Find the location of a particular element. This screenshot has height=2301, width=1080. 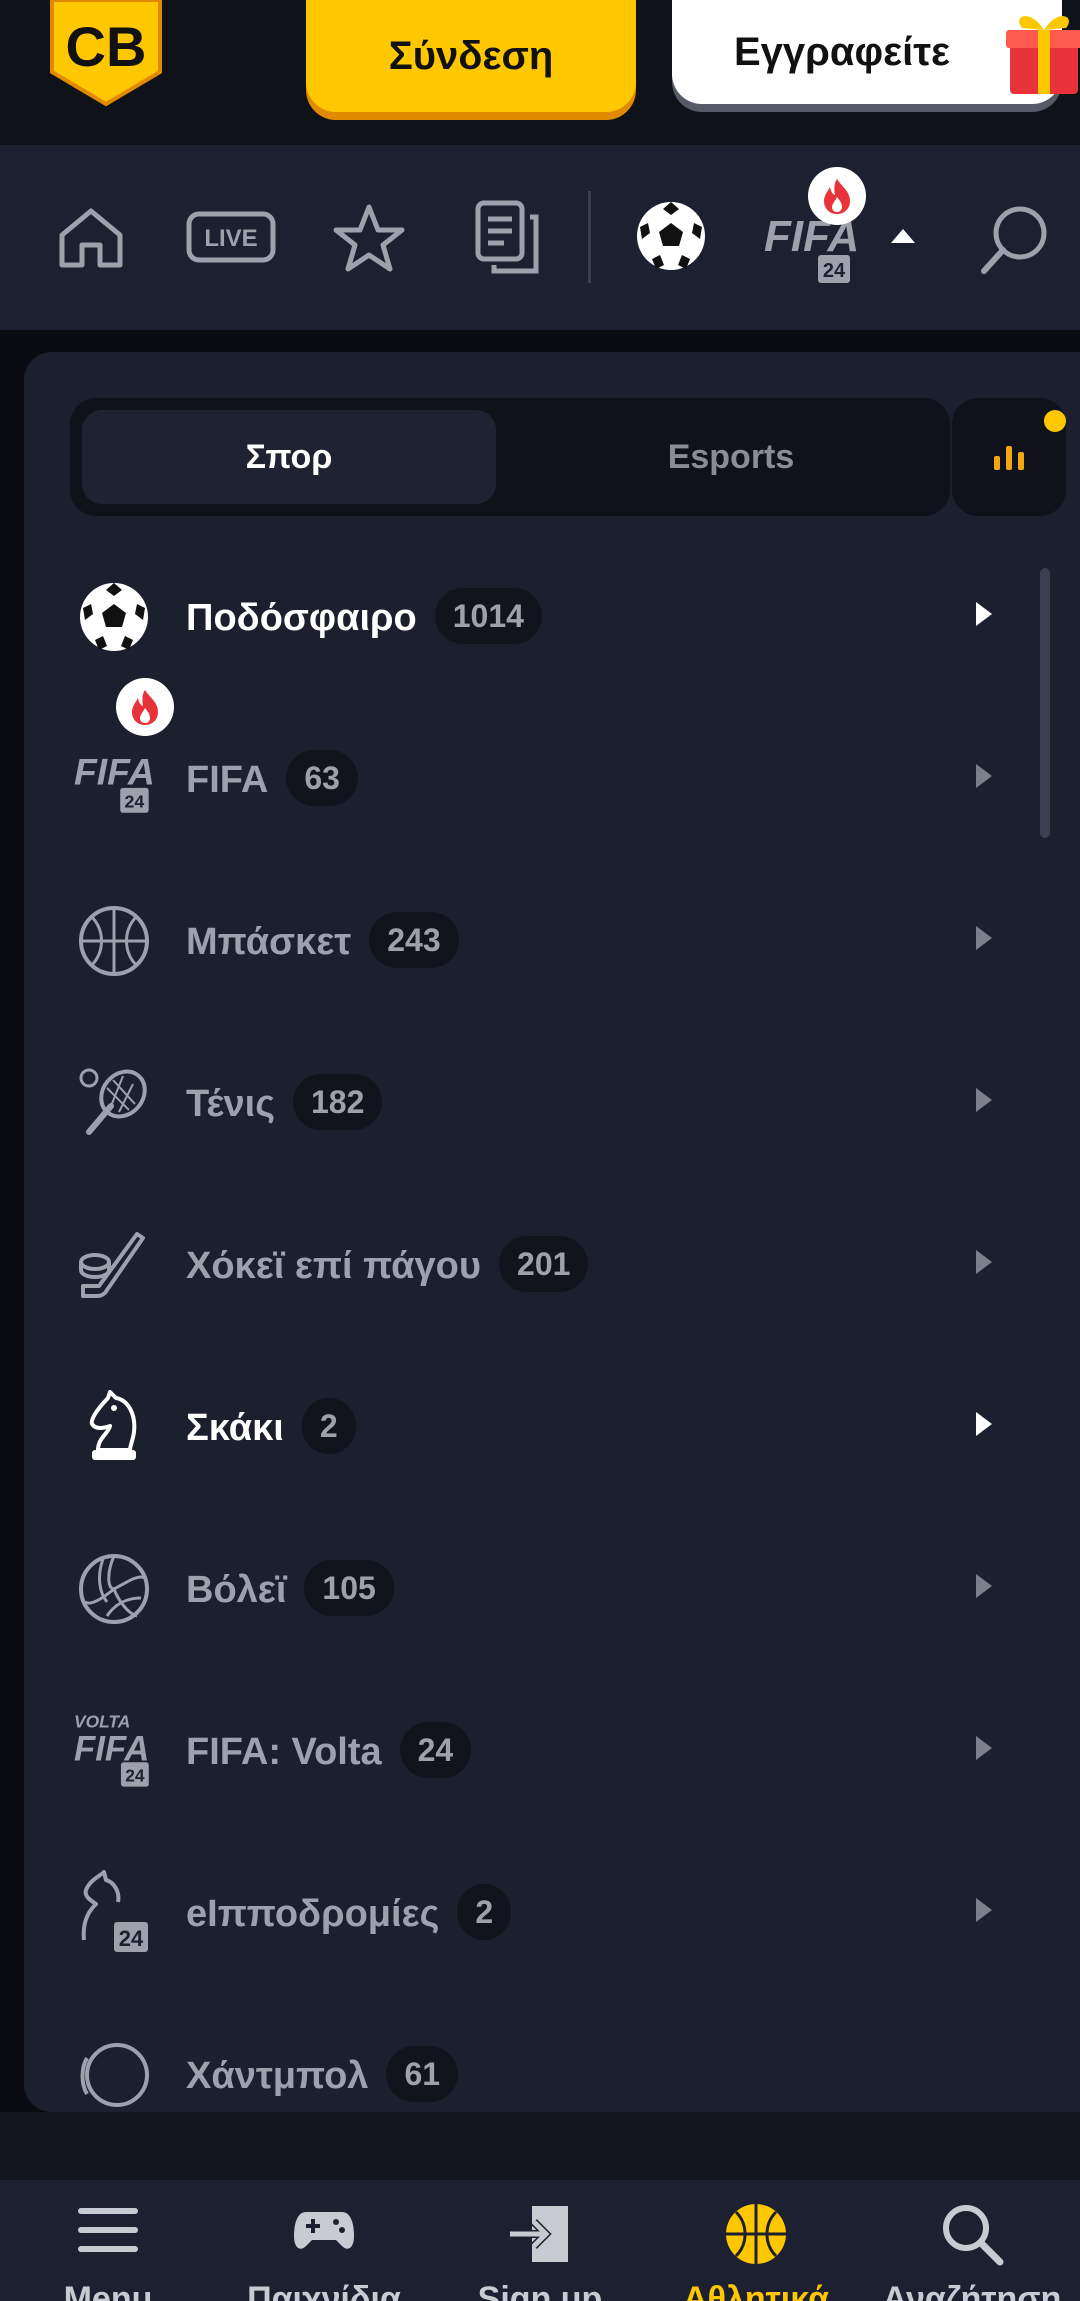

tab-sign-up: Sign up is located at coordinates (540, 2240).